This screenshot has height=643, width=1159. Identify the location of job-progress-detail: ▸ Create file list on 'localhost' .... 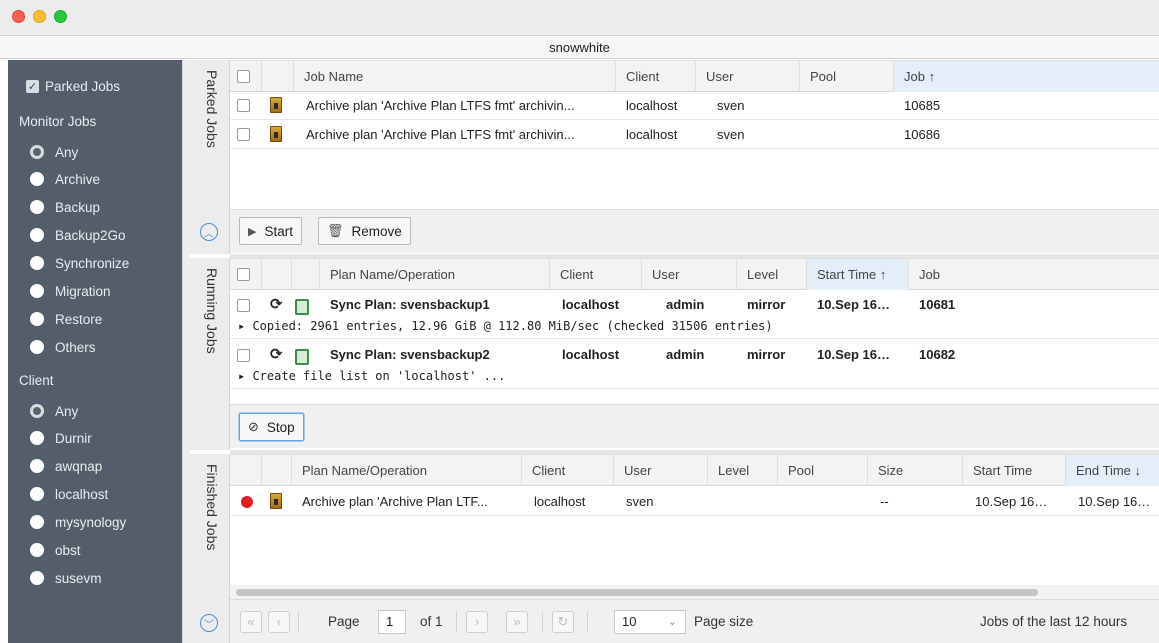
(694, 376).